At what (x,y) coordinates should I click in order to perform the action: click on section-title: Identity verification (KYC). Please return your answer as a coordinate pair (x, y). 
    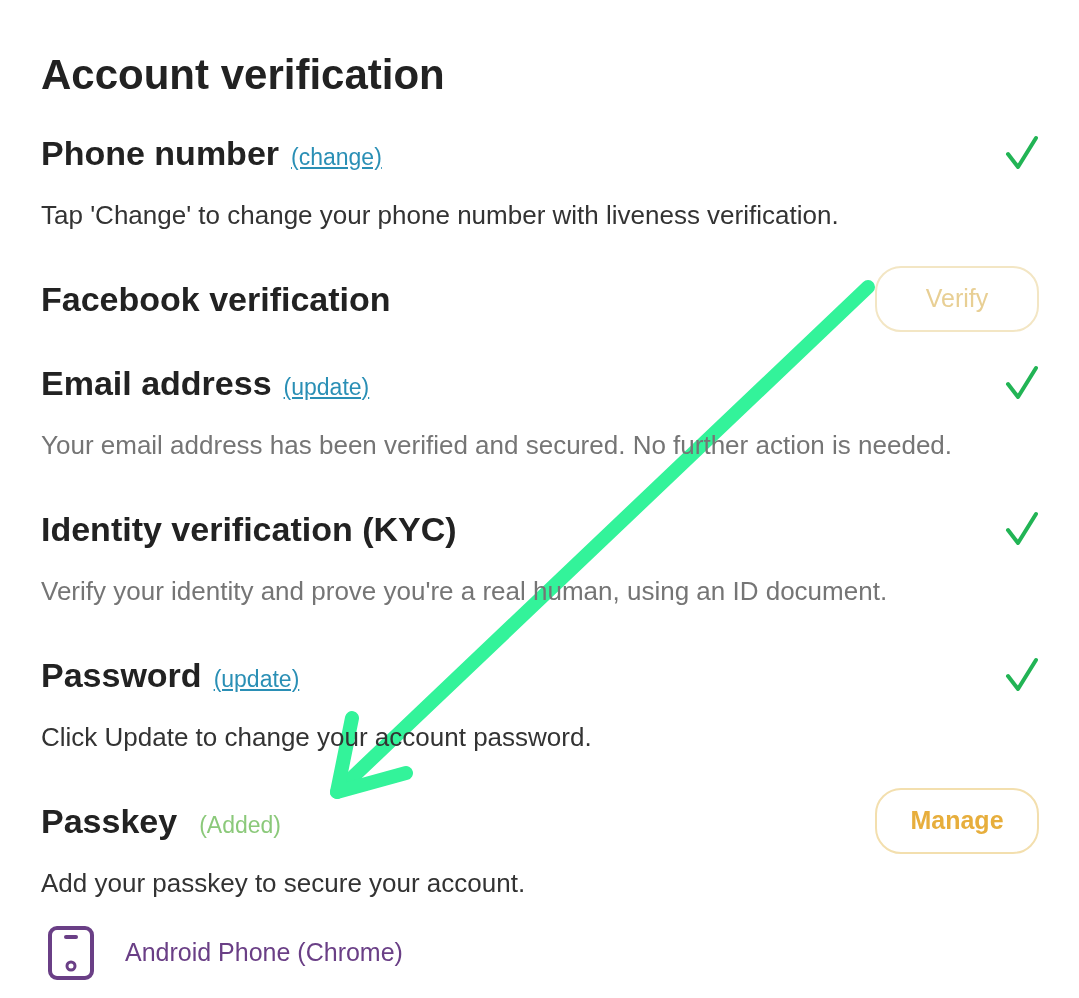
    Looking at the image, I should click on (249, 529).